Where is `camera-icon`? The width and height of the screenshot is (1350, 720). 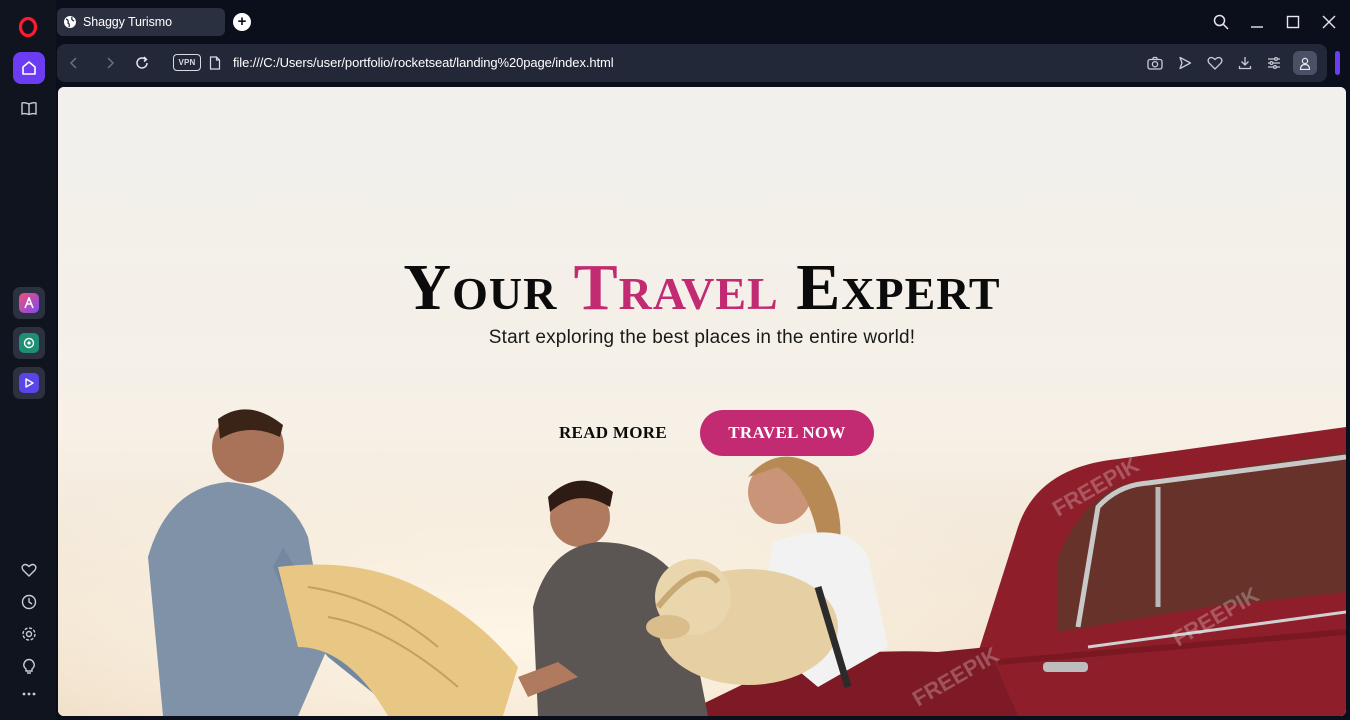
camera-icon is located at coordinates (1155, 63).